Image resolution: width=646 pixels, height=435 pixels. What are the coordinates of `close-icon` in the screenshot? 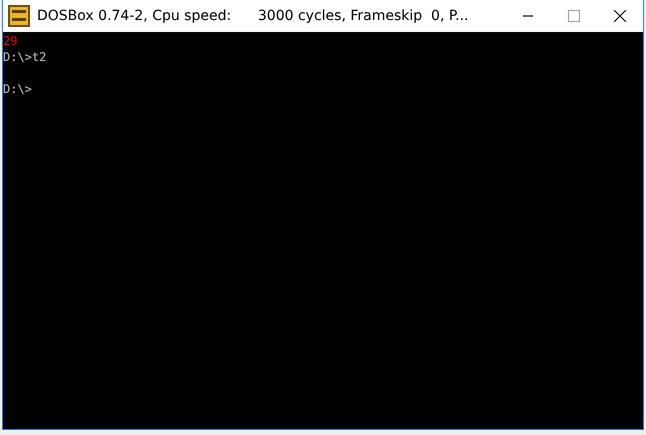 It's located at (620, 16).